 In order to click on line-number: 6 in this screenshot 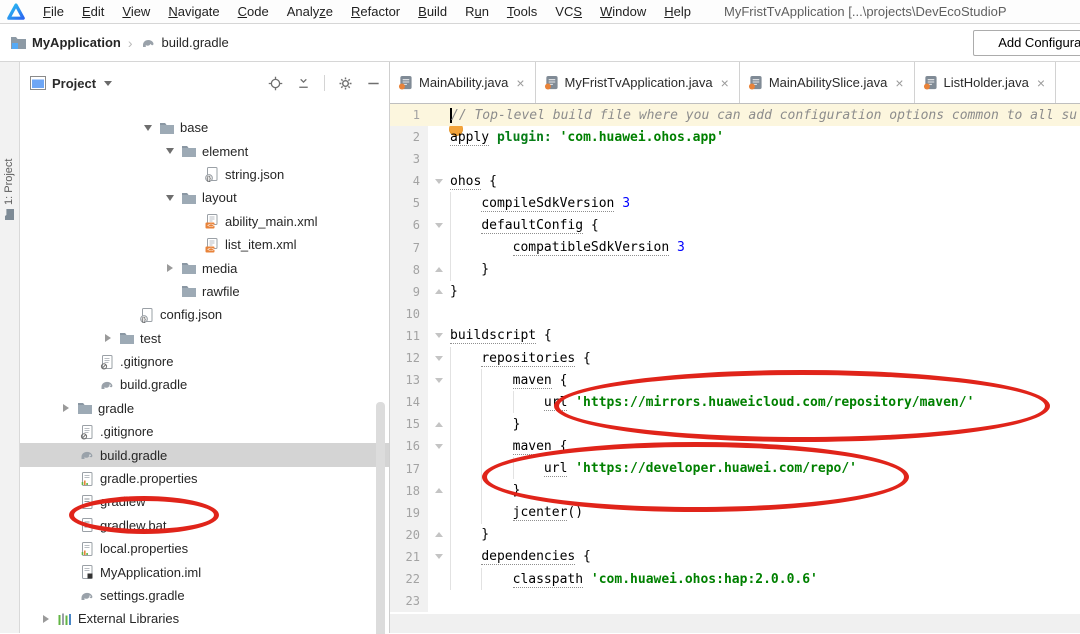, I will do `click(409, 225)`.